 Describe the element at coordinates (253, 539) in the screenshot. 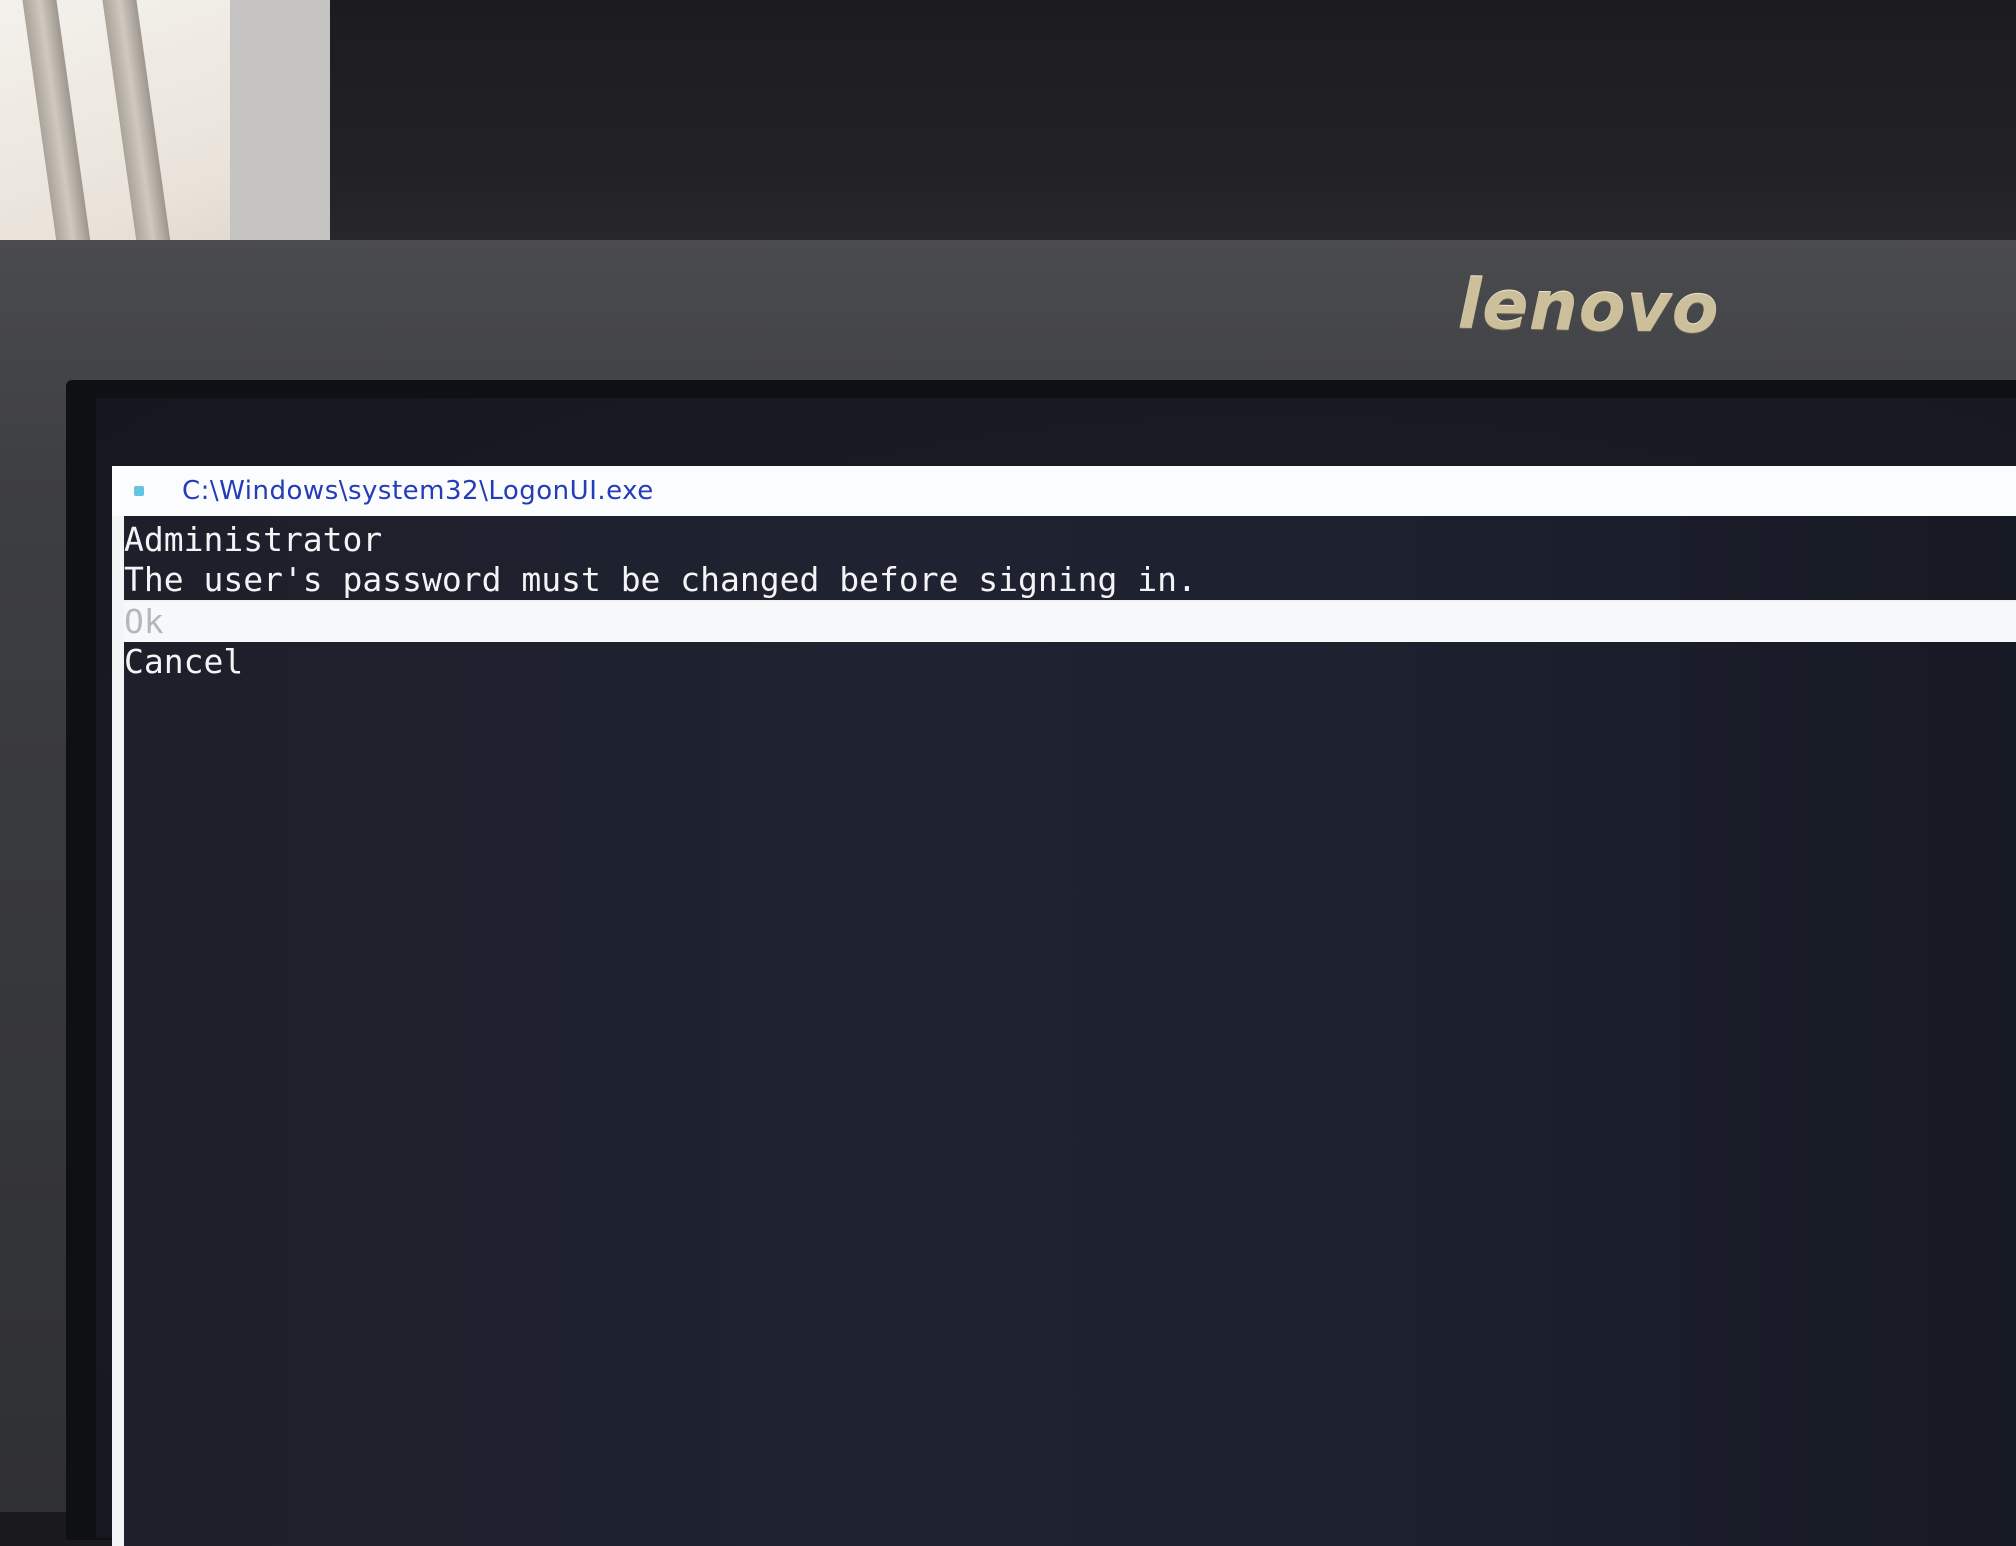

I see `username-label: Administrator` at that location.